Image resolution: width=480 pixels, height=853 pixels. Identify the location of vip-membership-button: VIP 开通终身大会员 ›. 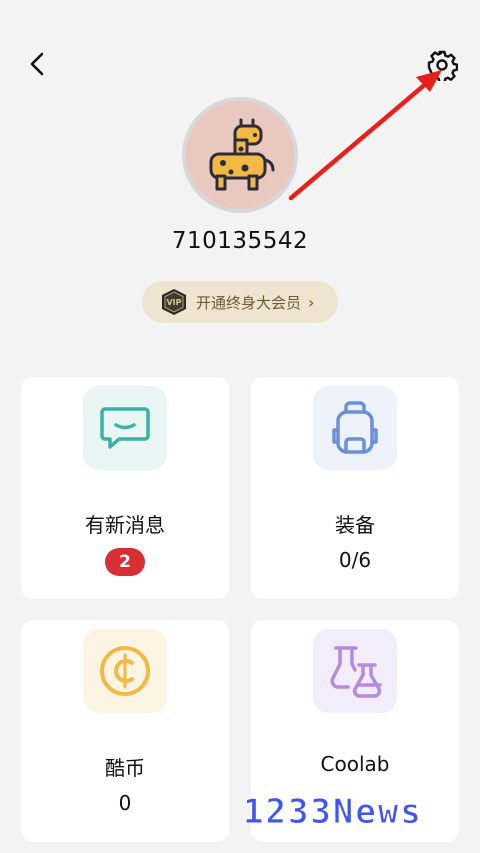
(240, 302).